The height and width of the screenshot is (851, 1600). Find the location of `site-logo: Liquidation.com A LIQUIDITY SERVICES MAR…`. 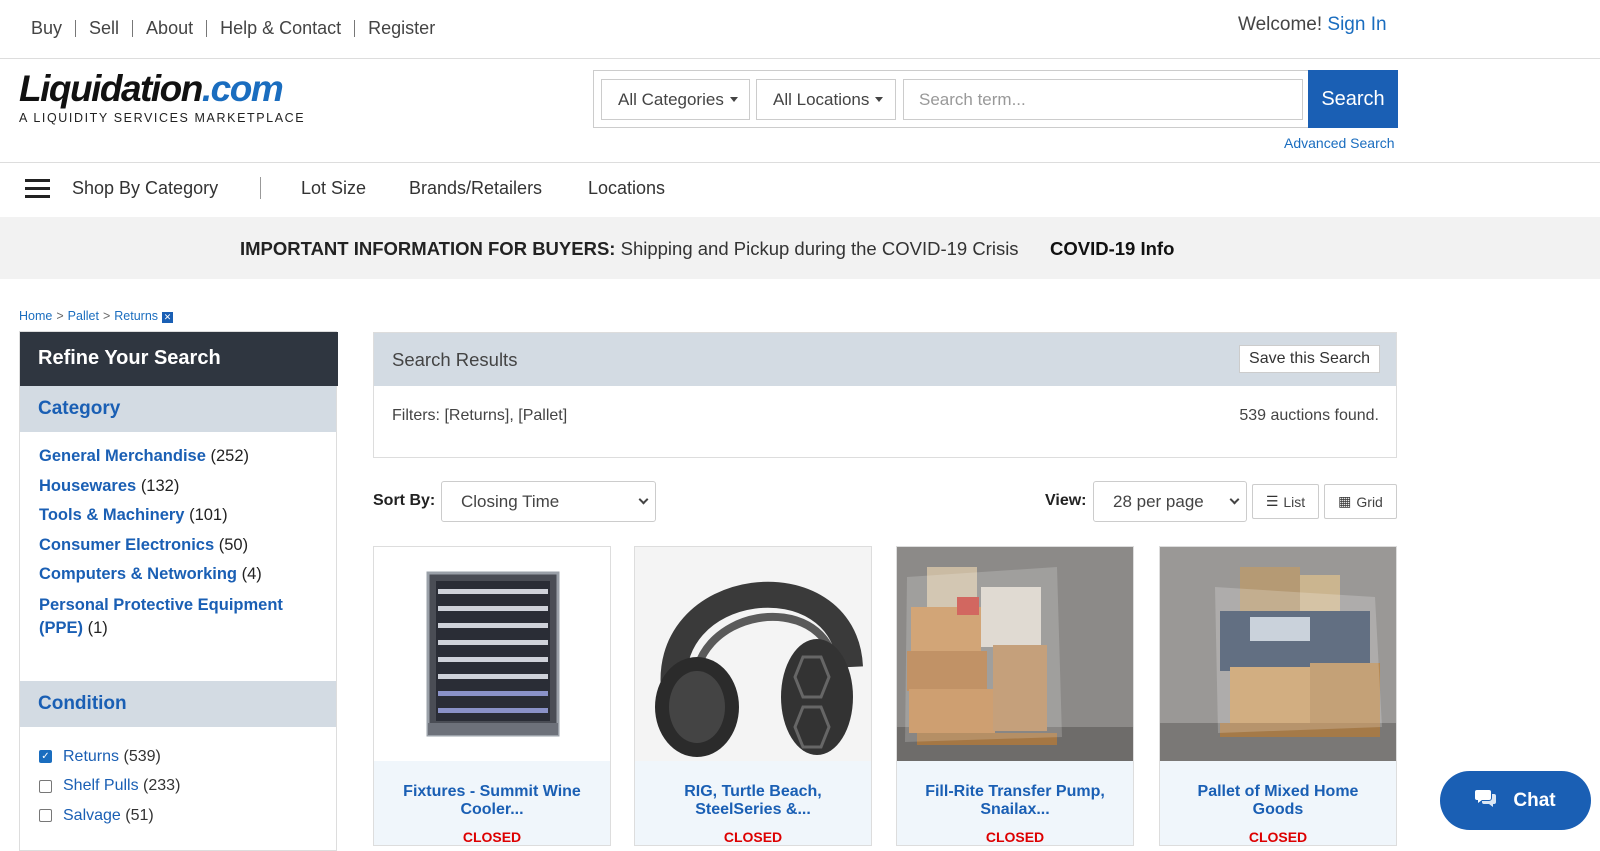

site-logo: Liquidation.com A LIQUIDITY SERVICES MAR… is located at coordinates (162, 98).